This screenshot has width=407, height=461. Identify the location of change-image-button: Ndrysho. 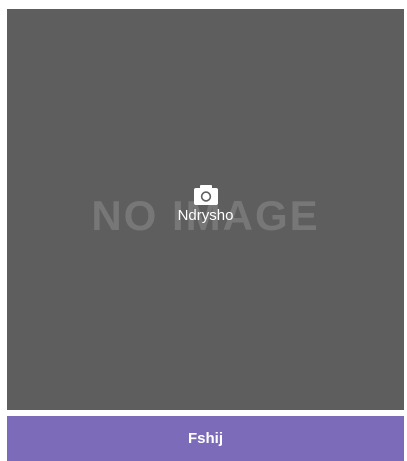
(205, 205).